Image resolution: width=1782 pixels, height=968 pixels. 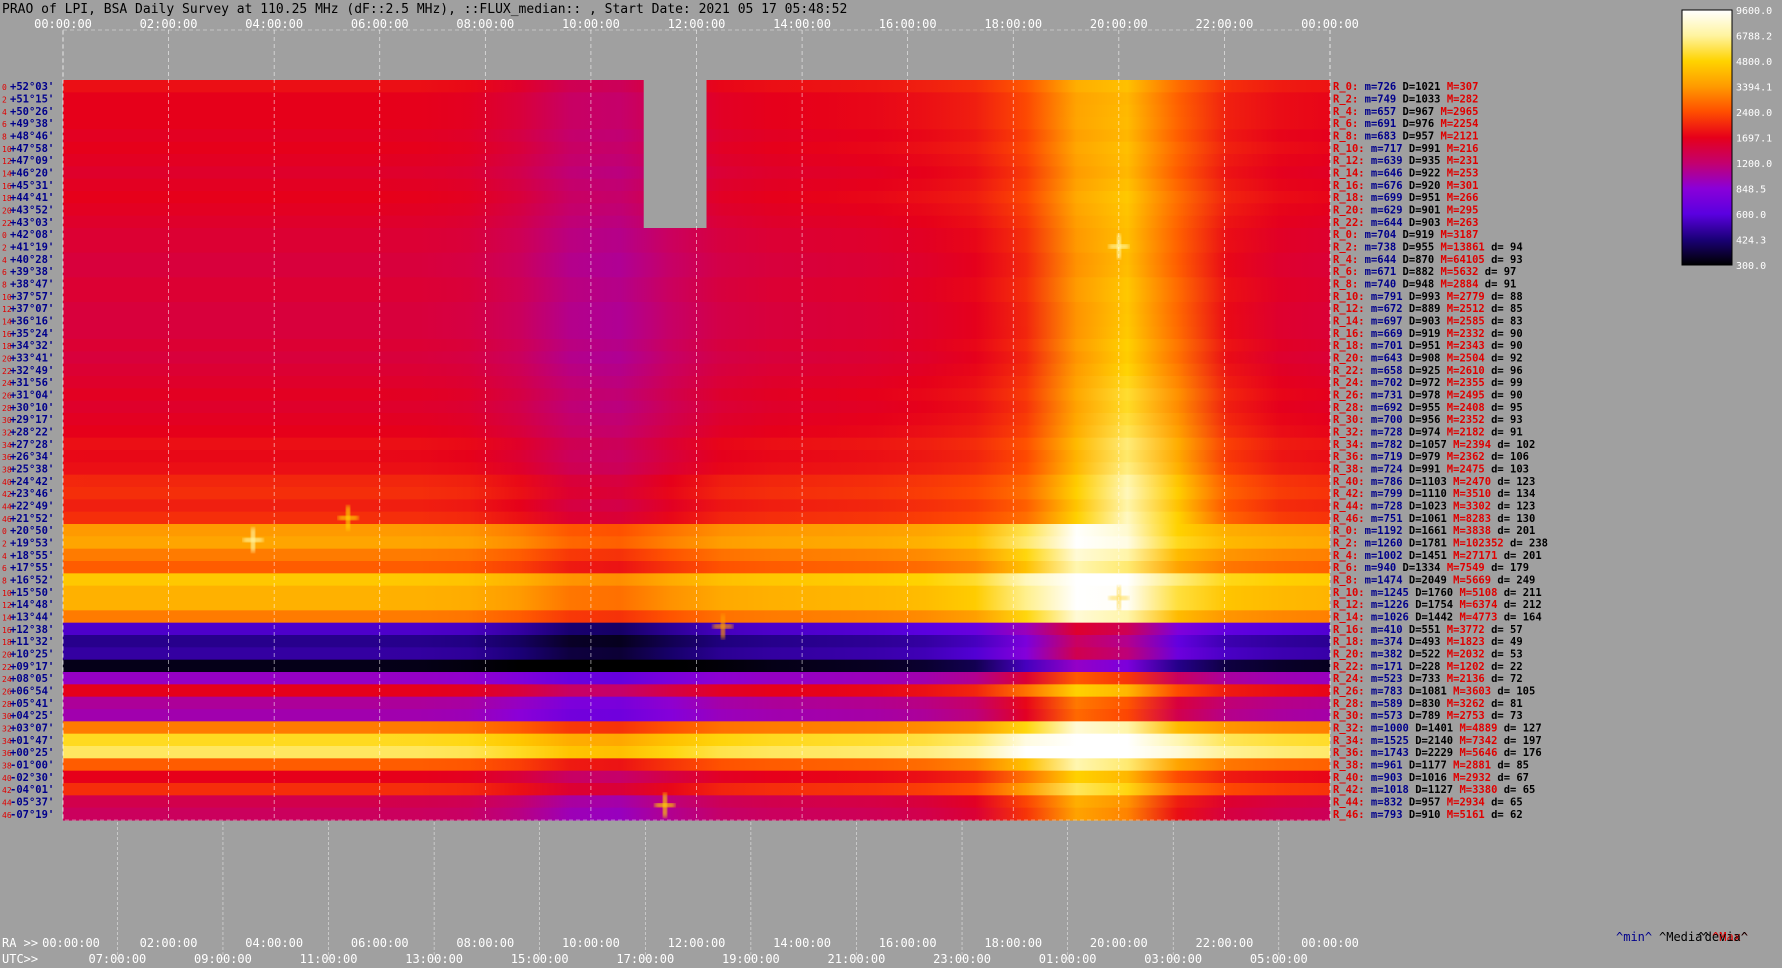 What do you see at coordinates (1440, 543) in the screenshot?
I see `row-stat: R_2: m=1260 D=1781 M=102352 d= 238` at bounding box center [1440, 543].